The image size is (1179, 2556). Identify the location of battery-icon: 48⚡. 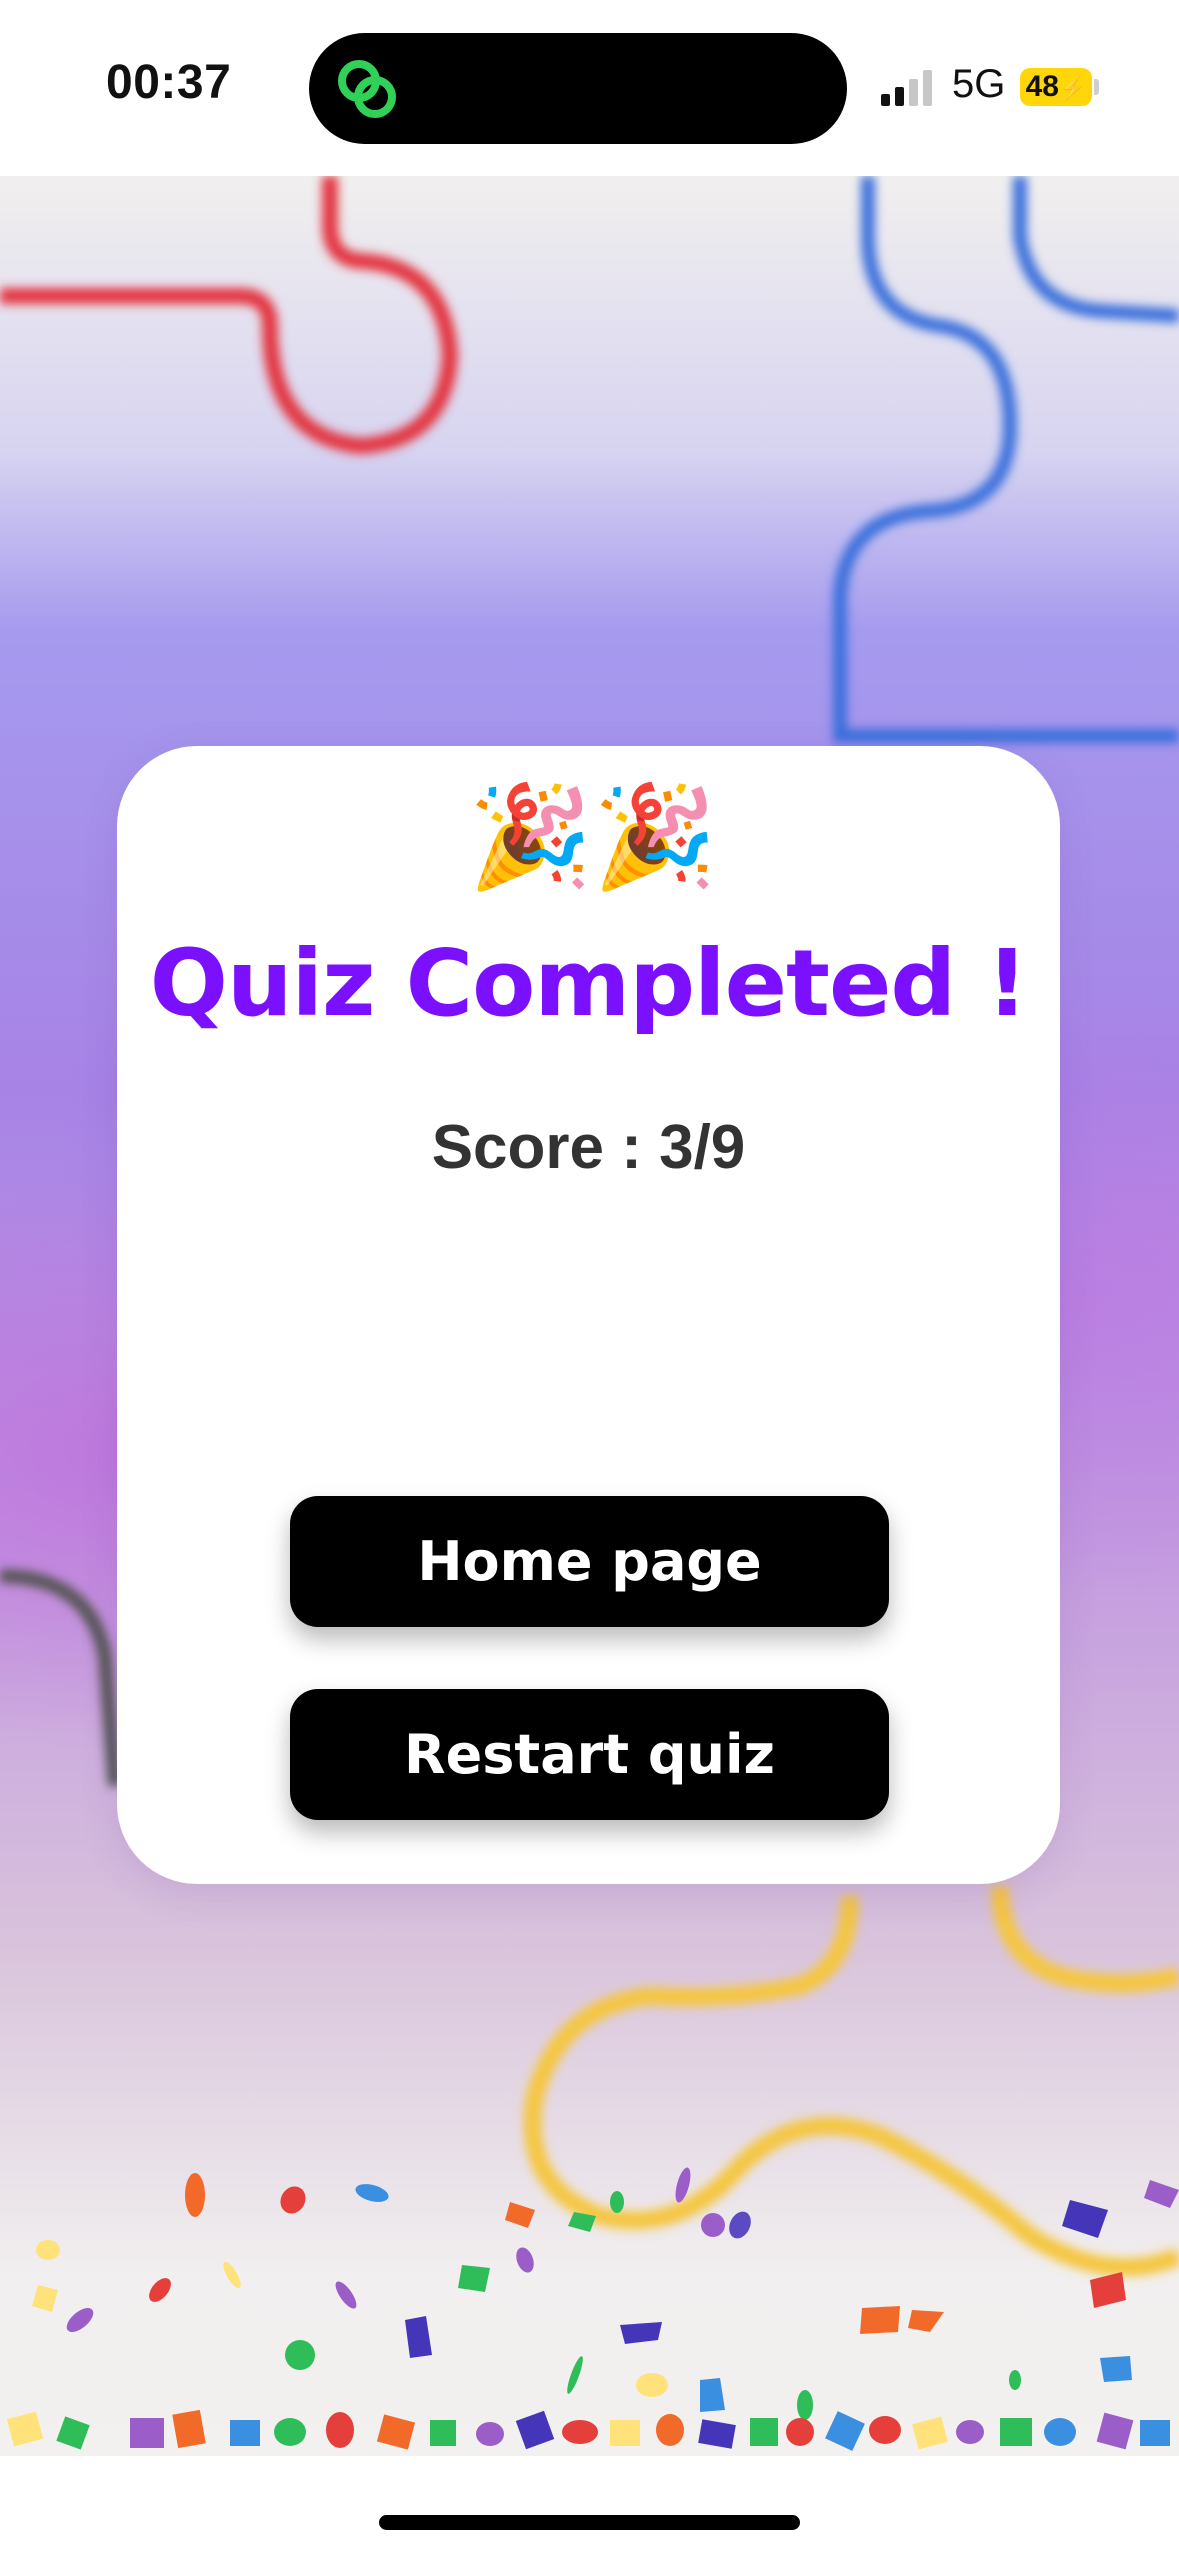
(1056, 87).